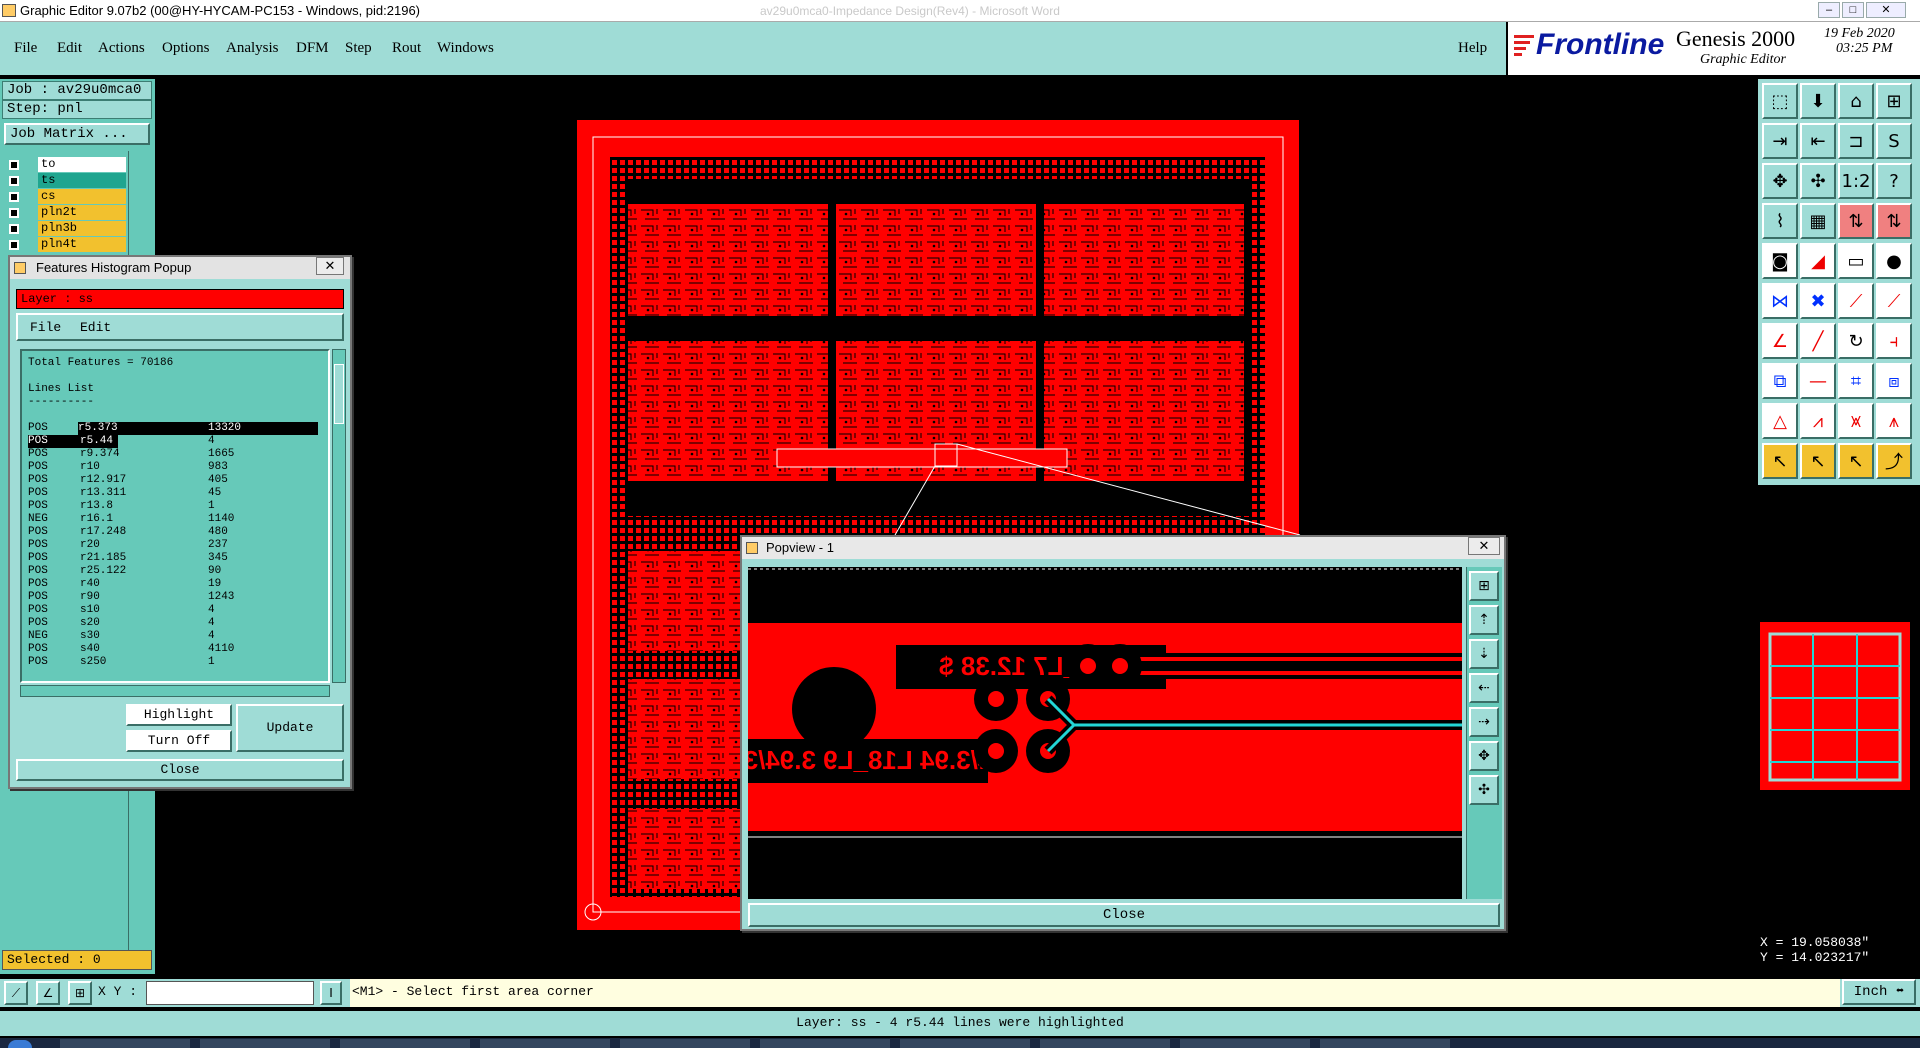 This screenshot has width=1920, height=1048. What do you see at coordinates (95, 327) in the screenshot?
I see `popup-menu-edit: Edit` at bounding box center [95, 327].